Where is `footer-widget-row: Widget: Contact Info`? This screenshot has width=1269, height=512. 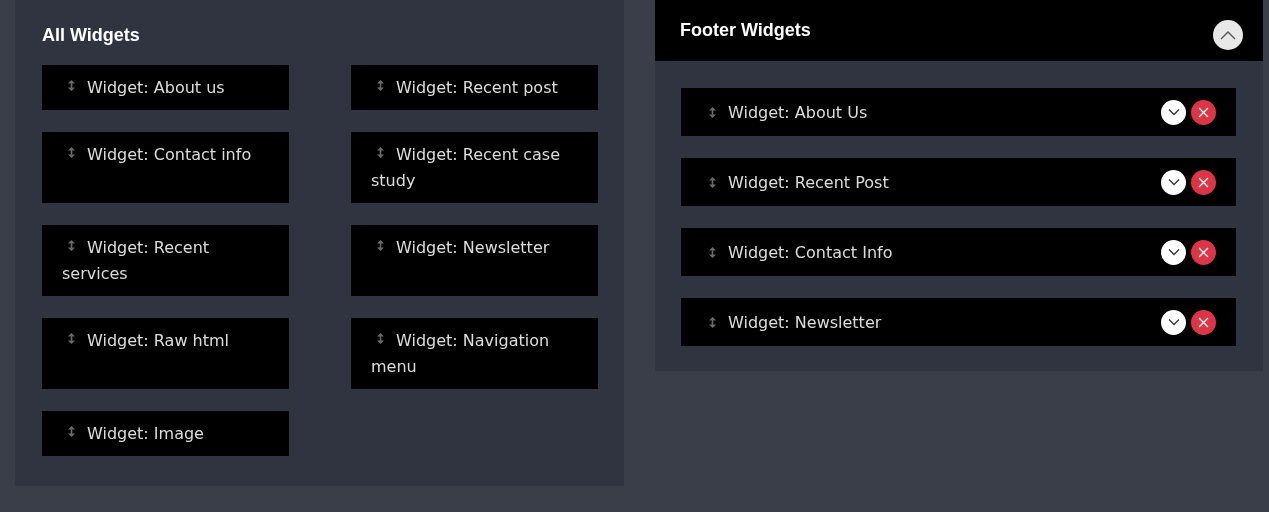 footer-widget-row: Widget: Contact Info is located at coordinates (958, 252).